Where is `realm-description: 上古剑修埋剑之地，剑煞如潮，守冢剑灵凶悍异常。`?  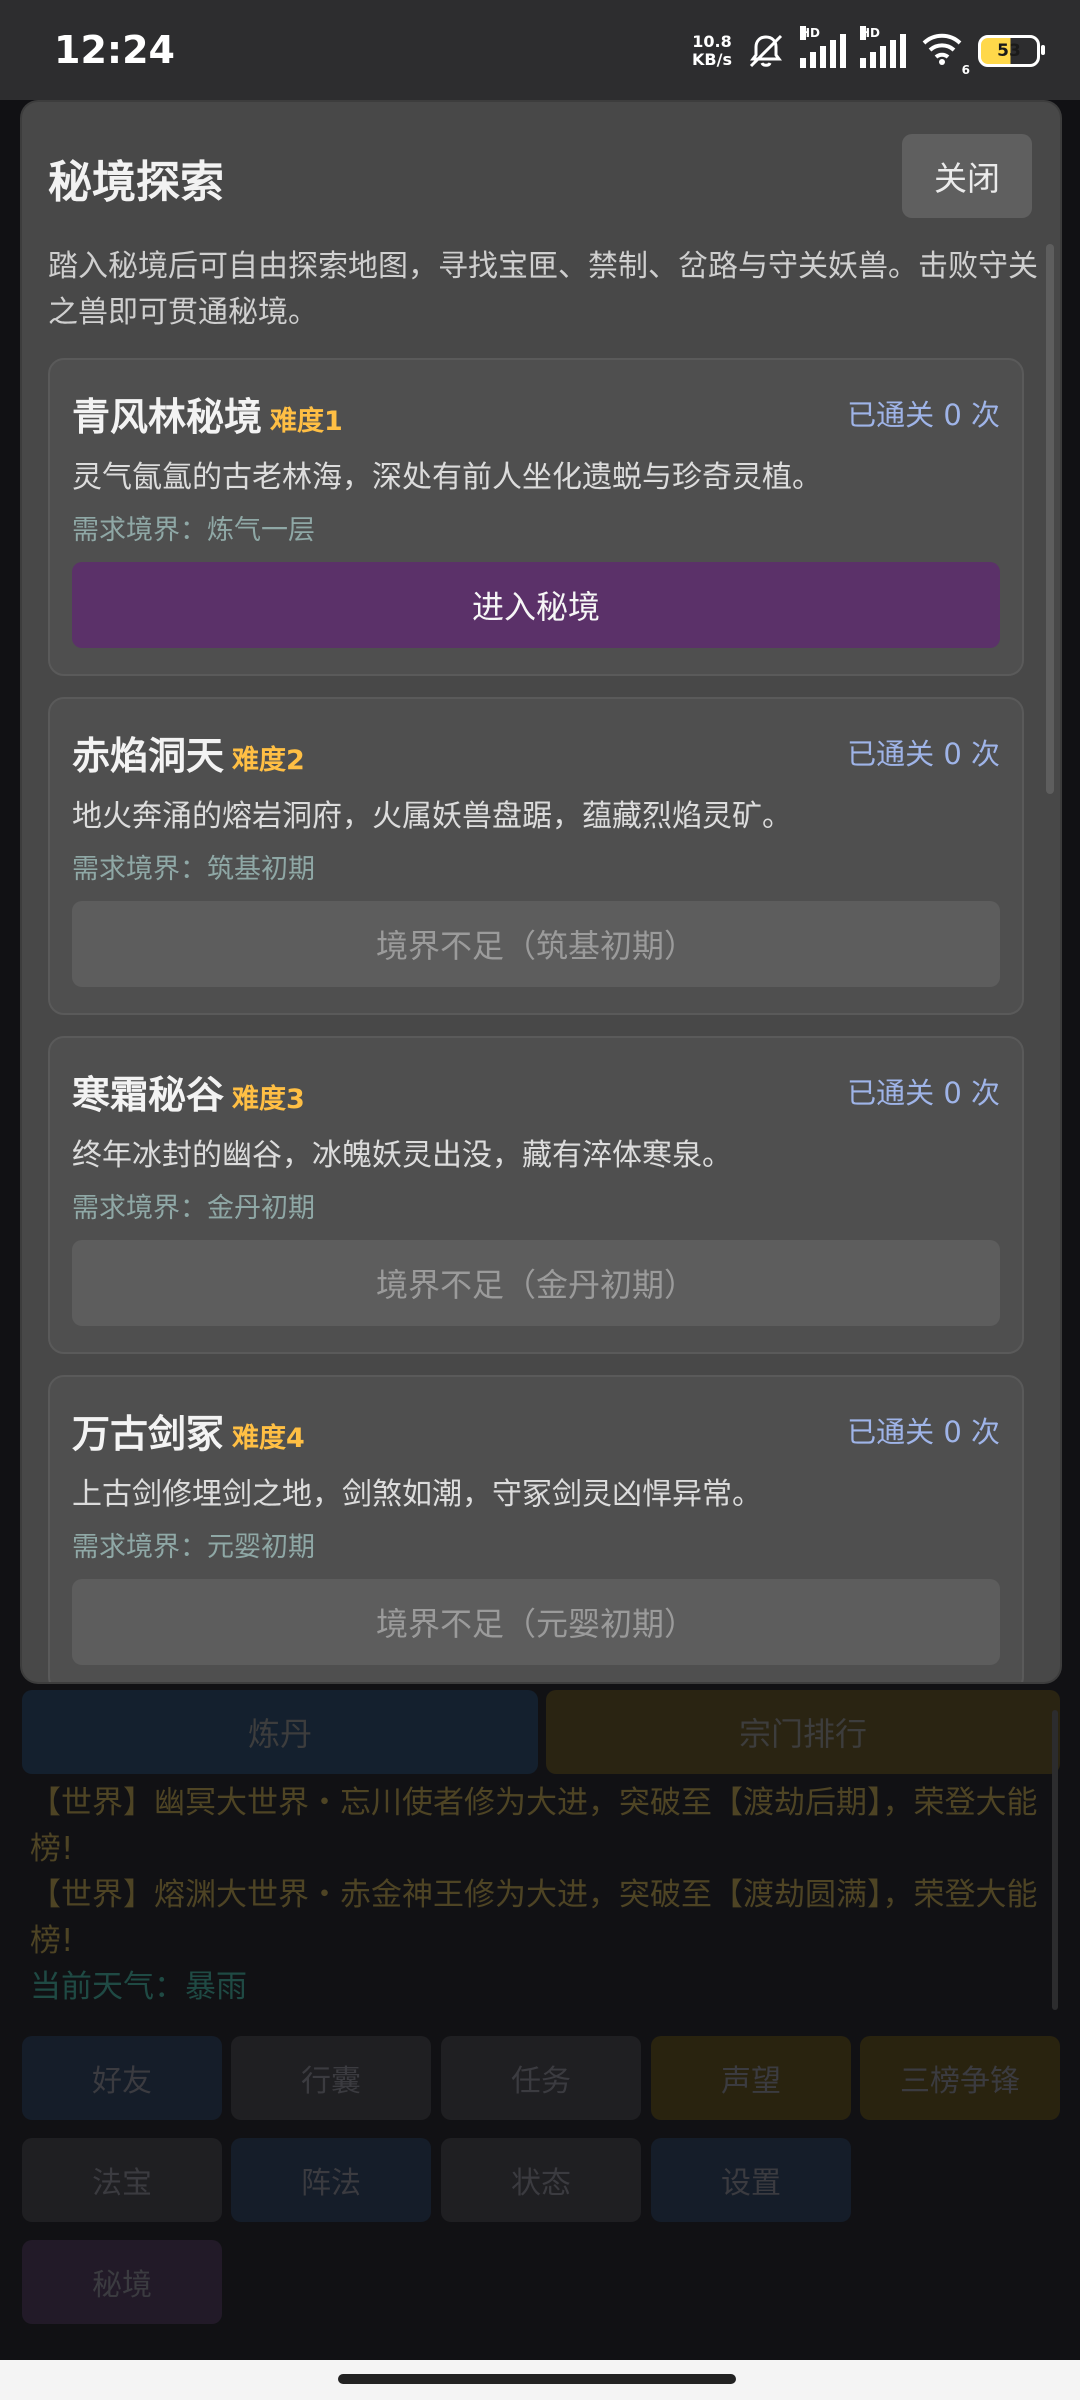 realm-description: 上古剑修埋剑之地，剑煞如潮，守冢剑灵凶悍异常。 is located at coordinates (417, 1494).